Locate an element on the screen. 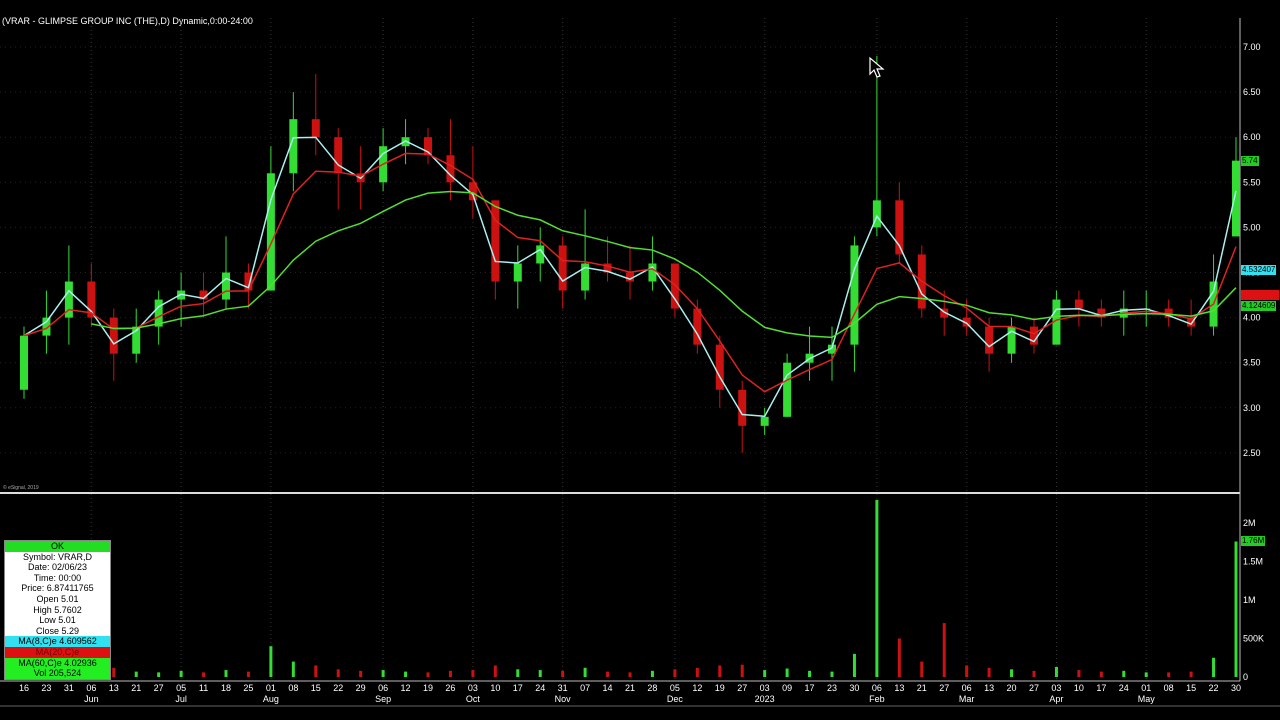 The height and width of the screenshot is (720, 1280). date-tick-label: 10 is located at coordinates (1079, 688).